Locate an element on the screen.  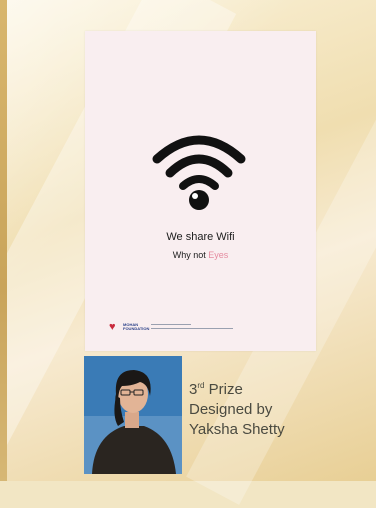
designer-name: Yaksha Shetty is located at coordinates (237, 429).